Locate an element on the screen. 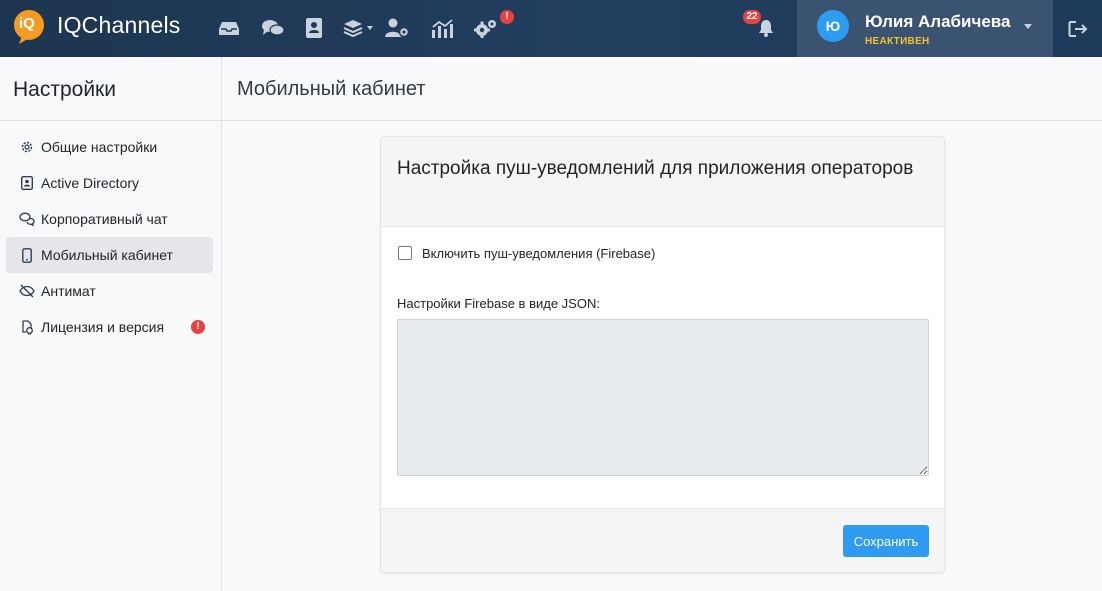 The height and width of the screenshot is (591, 1102). sidebar-divider is located at coordinates (110, 120).